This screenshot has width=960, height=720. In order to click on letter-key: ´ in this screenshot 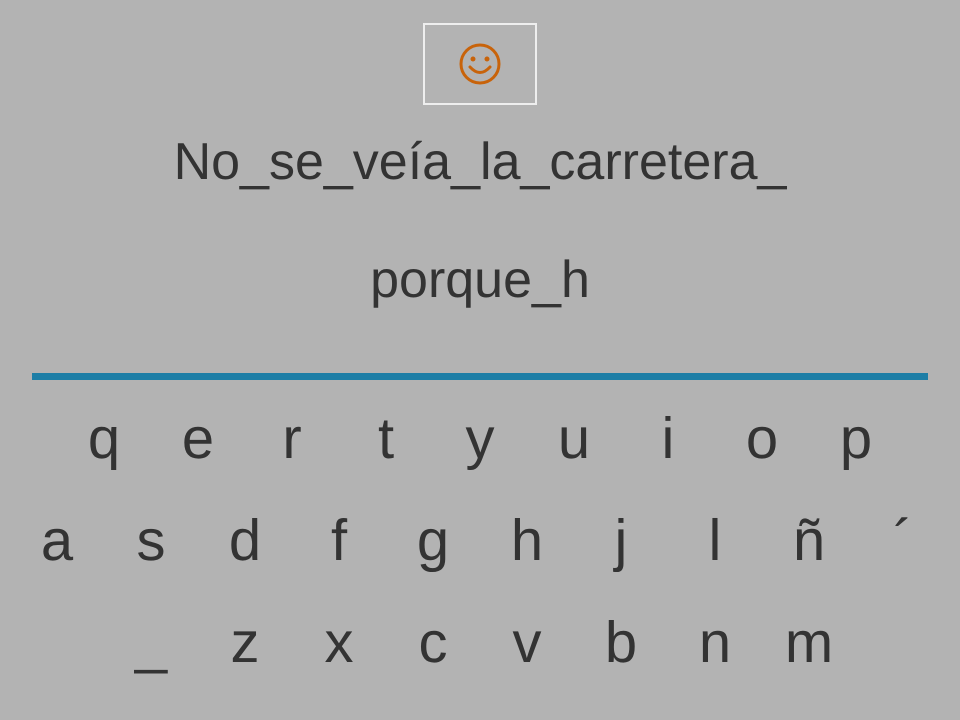, I will do `click(903, 541)`.